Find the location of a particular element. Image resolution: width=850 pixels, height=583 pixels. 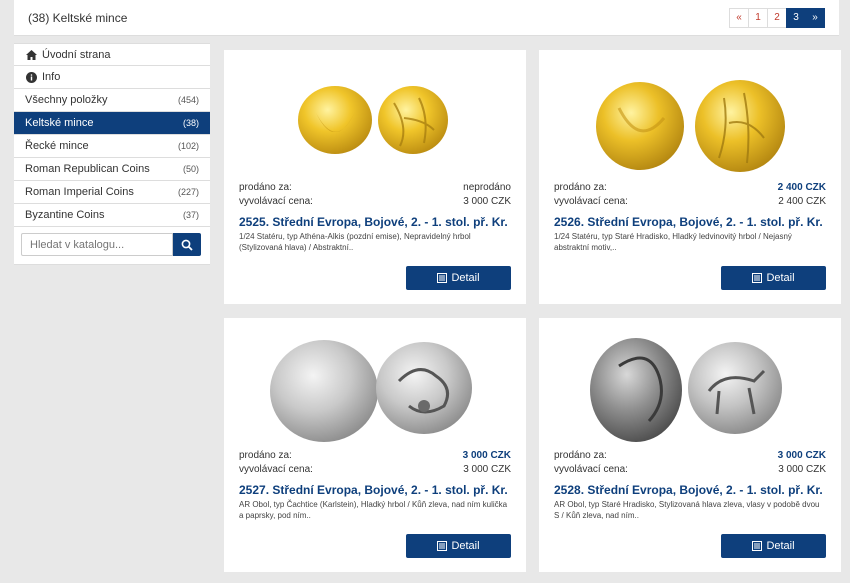

sidebar-item-home: Úvodní strana is located at coordinates (112, 54).